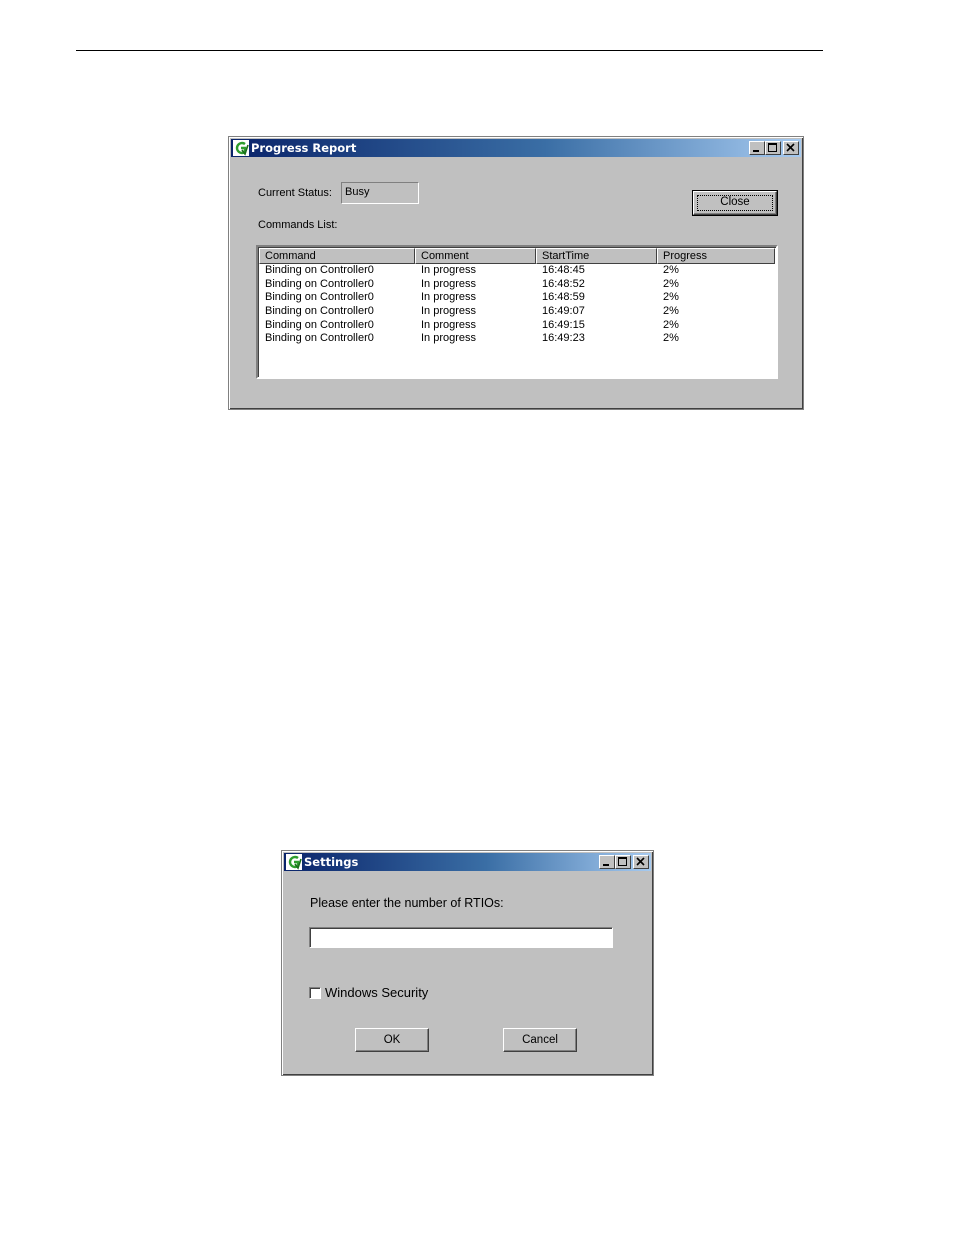 The width and height of the screenshot is (954, 1235). I want to click on column-header-command: Command, so click(337, 256).